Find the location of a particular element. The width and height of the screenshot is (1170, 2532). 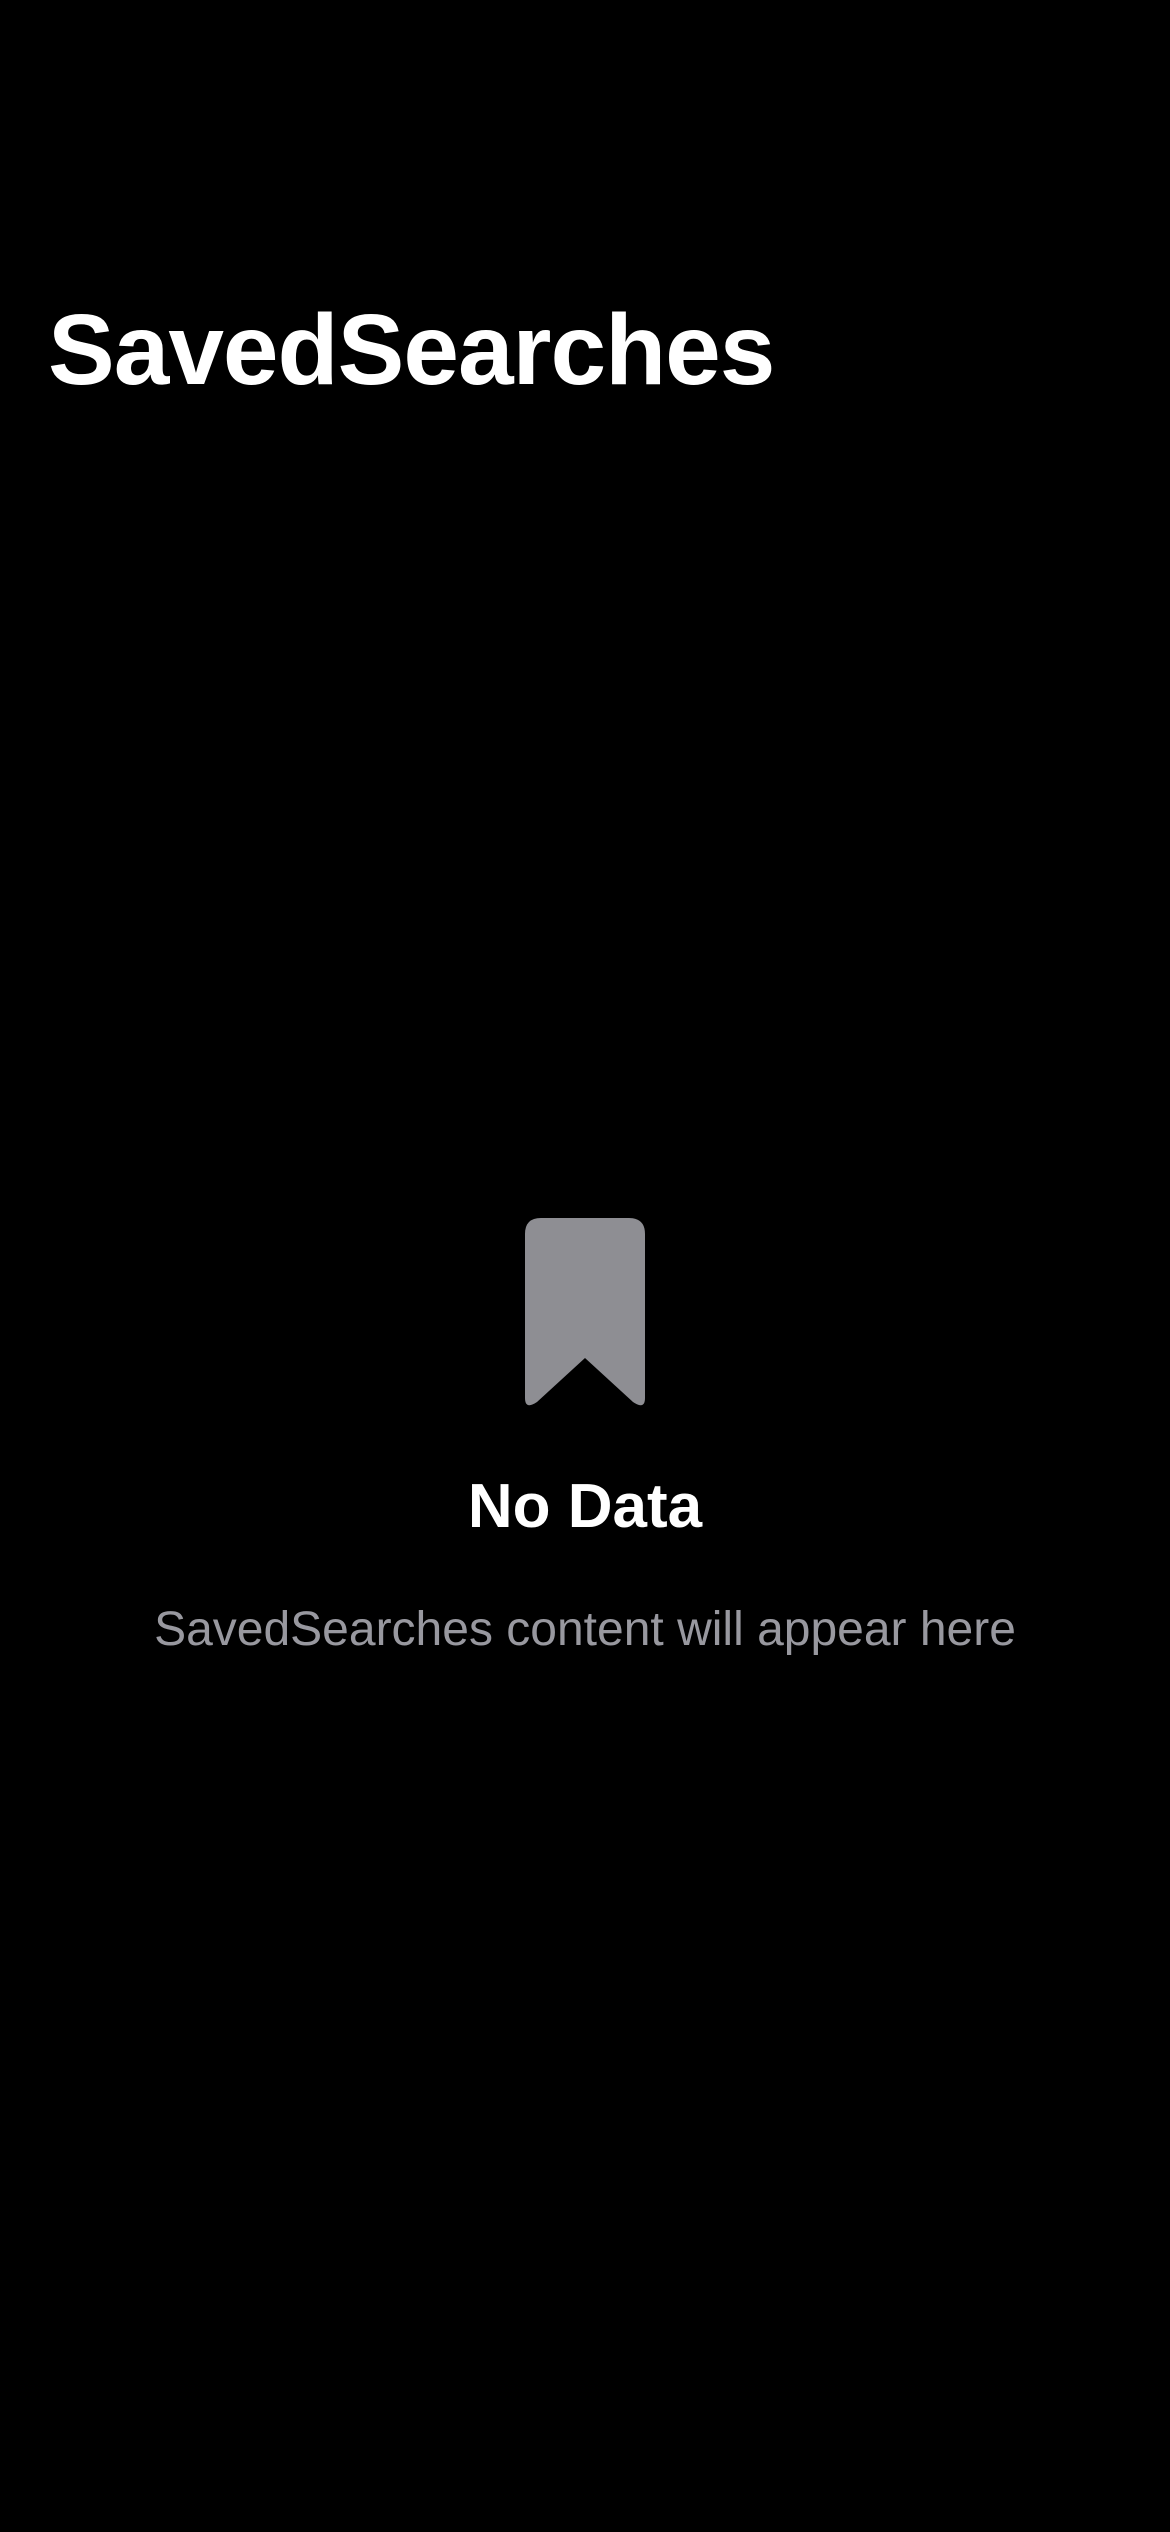

empty-state-subtitle: SavedSearches content will appear here is located at coordinates (585, 1629).